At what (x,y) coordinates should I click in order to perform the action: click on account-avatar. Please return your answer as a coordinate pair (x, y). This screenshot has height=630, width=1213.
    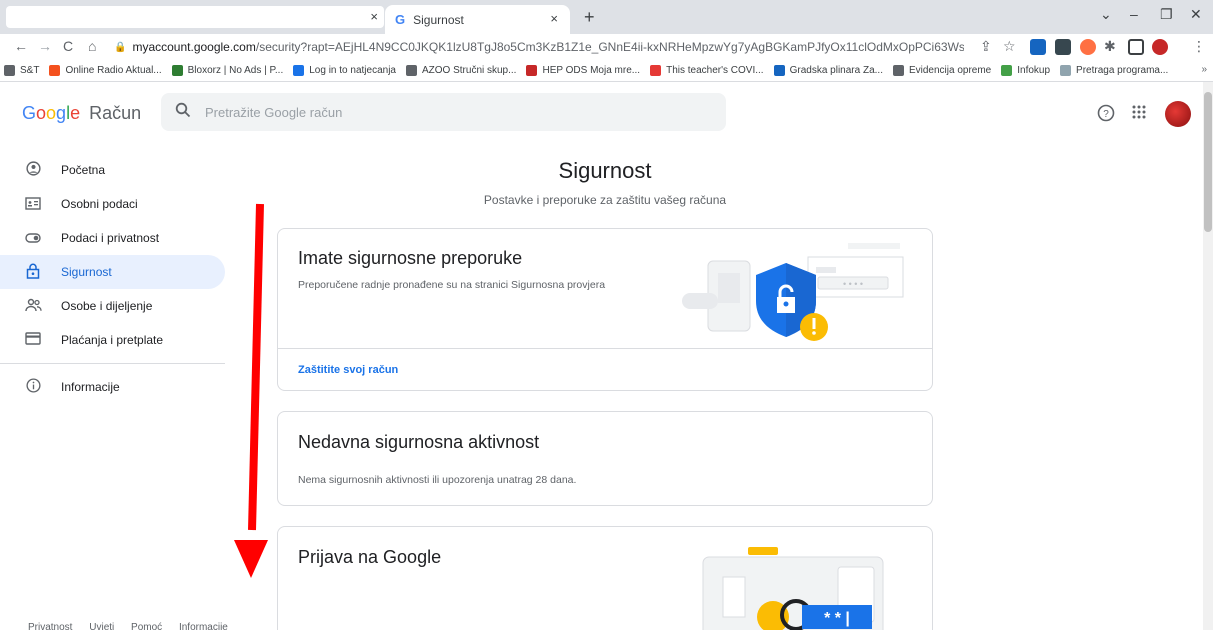
    Looking at the image, I should click on (1178, 114).